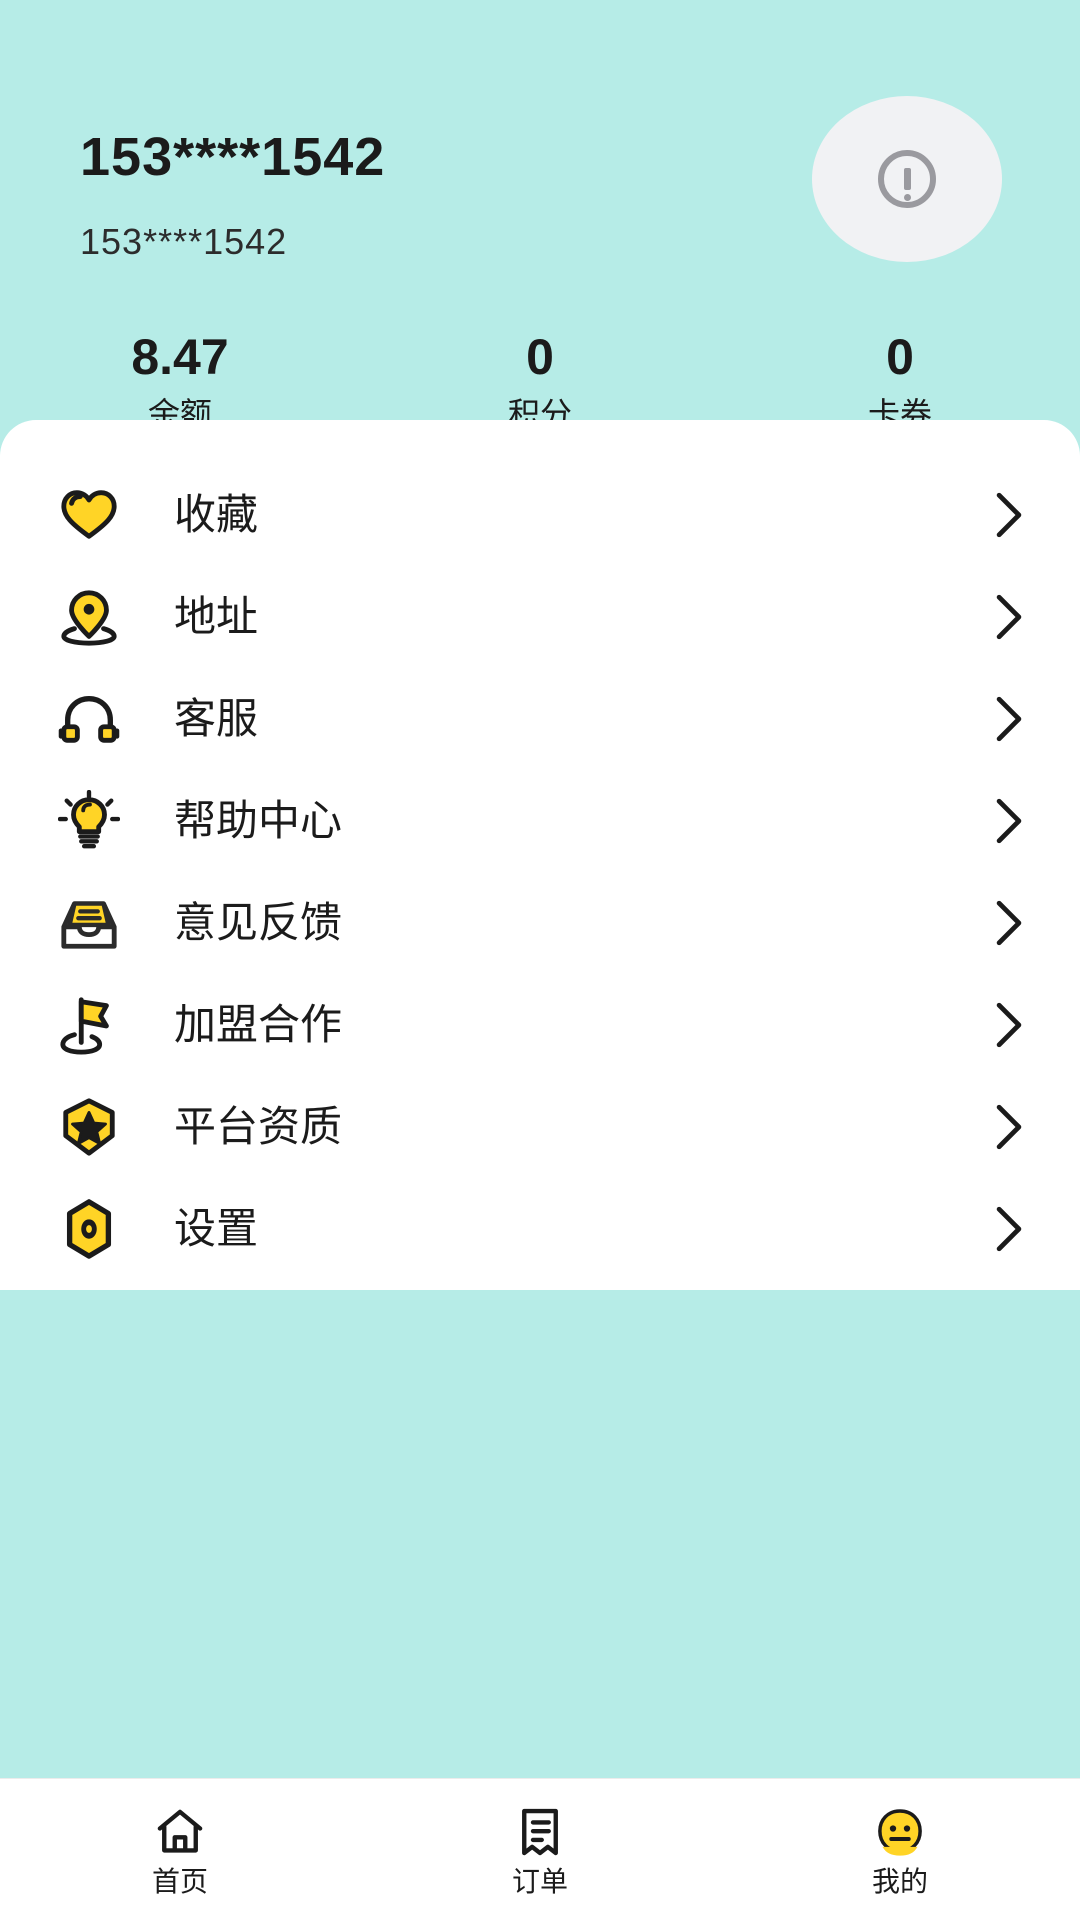 This screenshot has height=1920, width=1080. Describe the element at coordinates (180, 357) in the screenshot. I see `stat-value: 8.47` at that location.